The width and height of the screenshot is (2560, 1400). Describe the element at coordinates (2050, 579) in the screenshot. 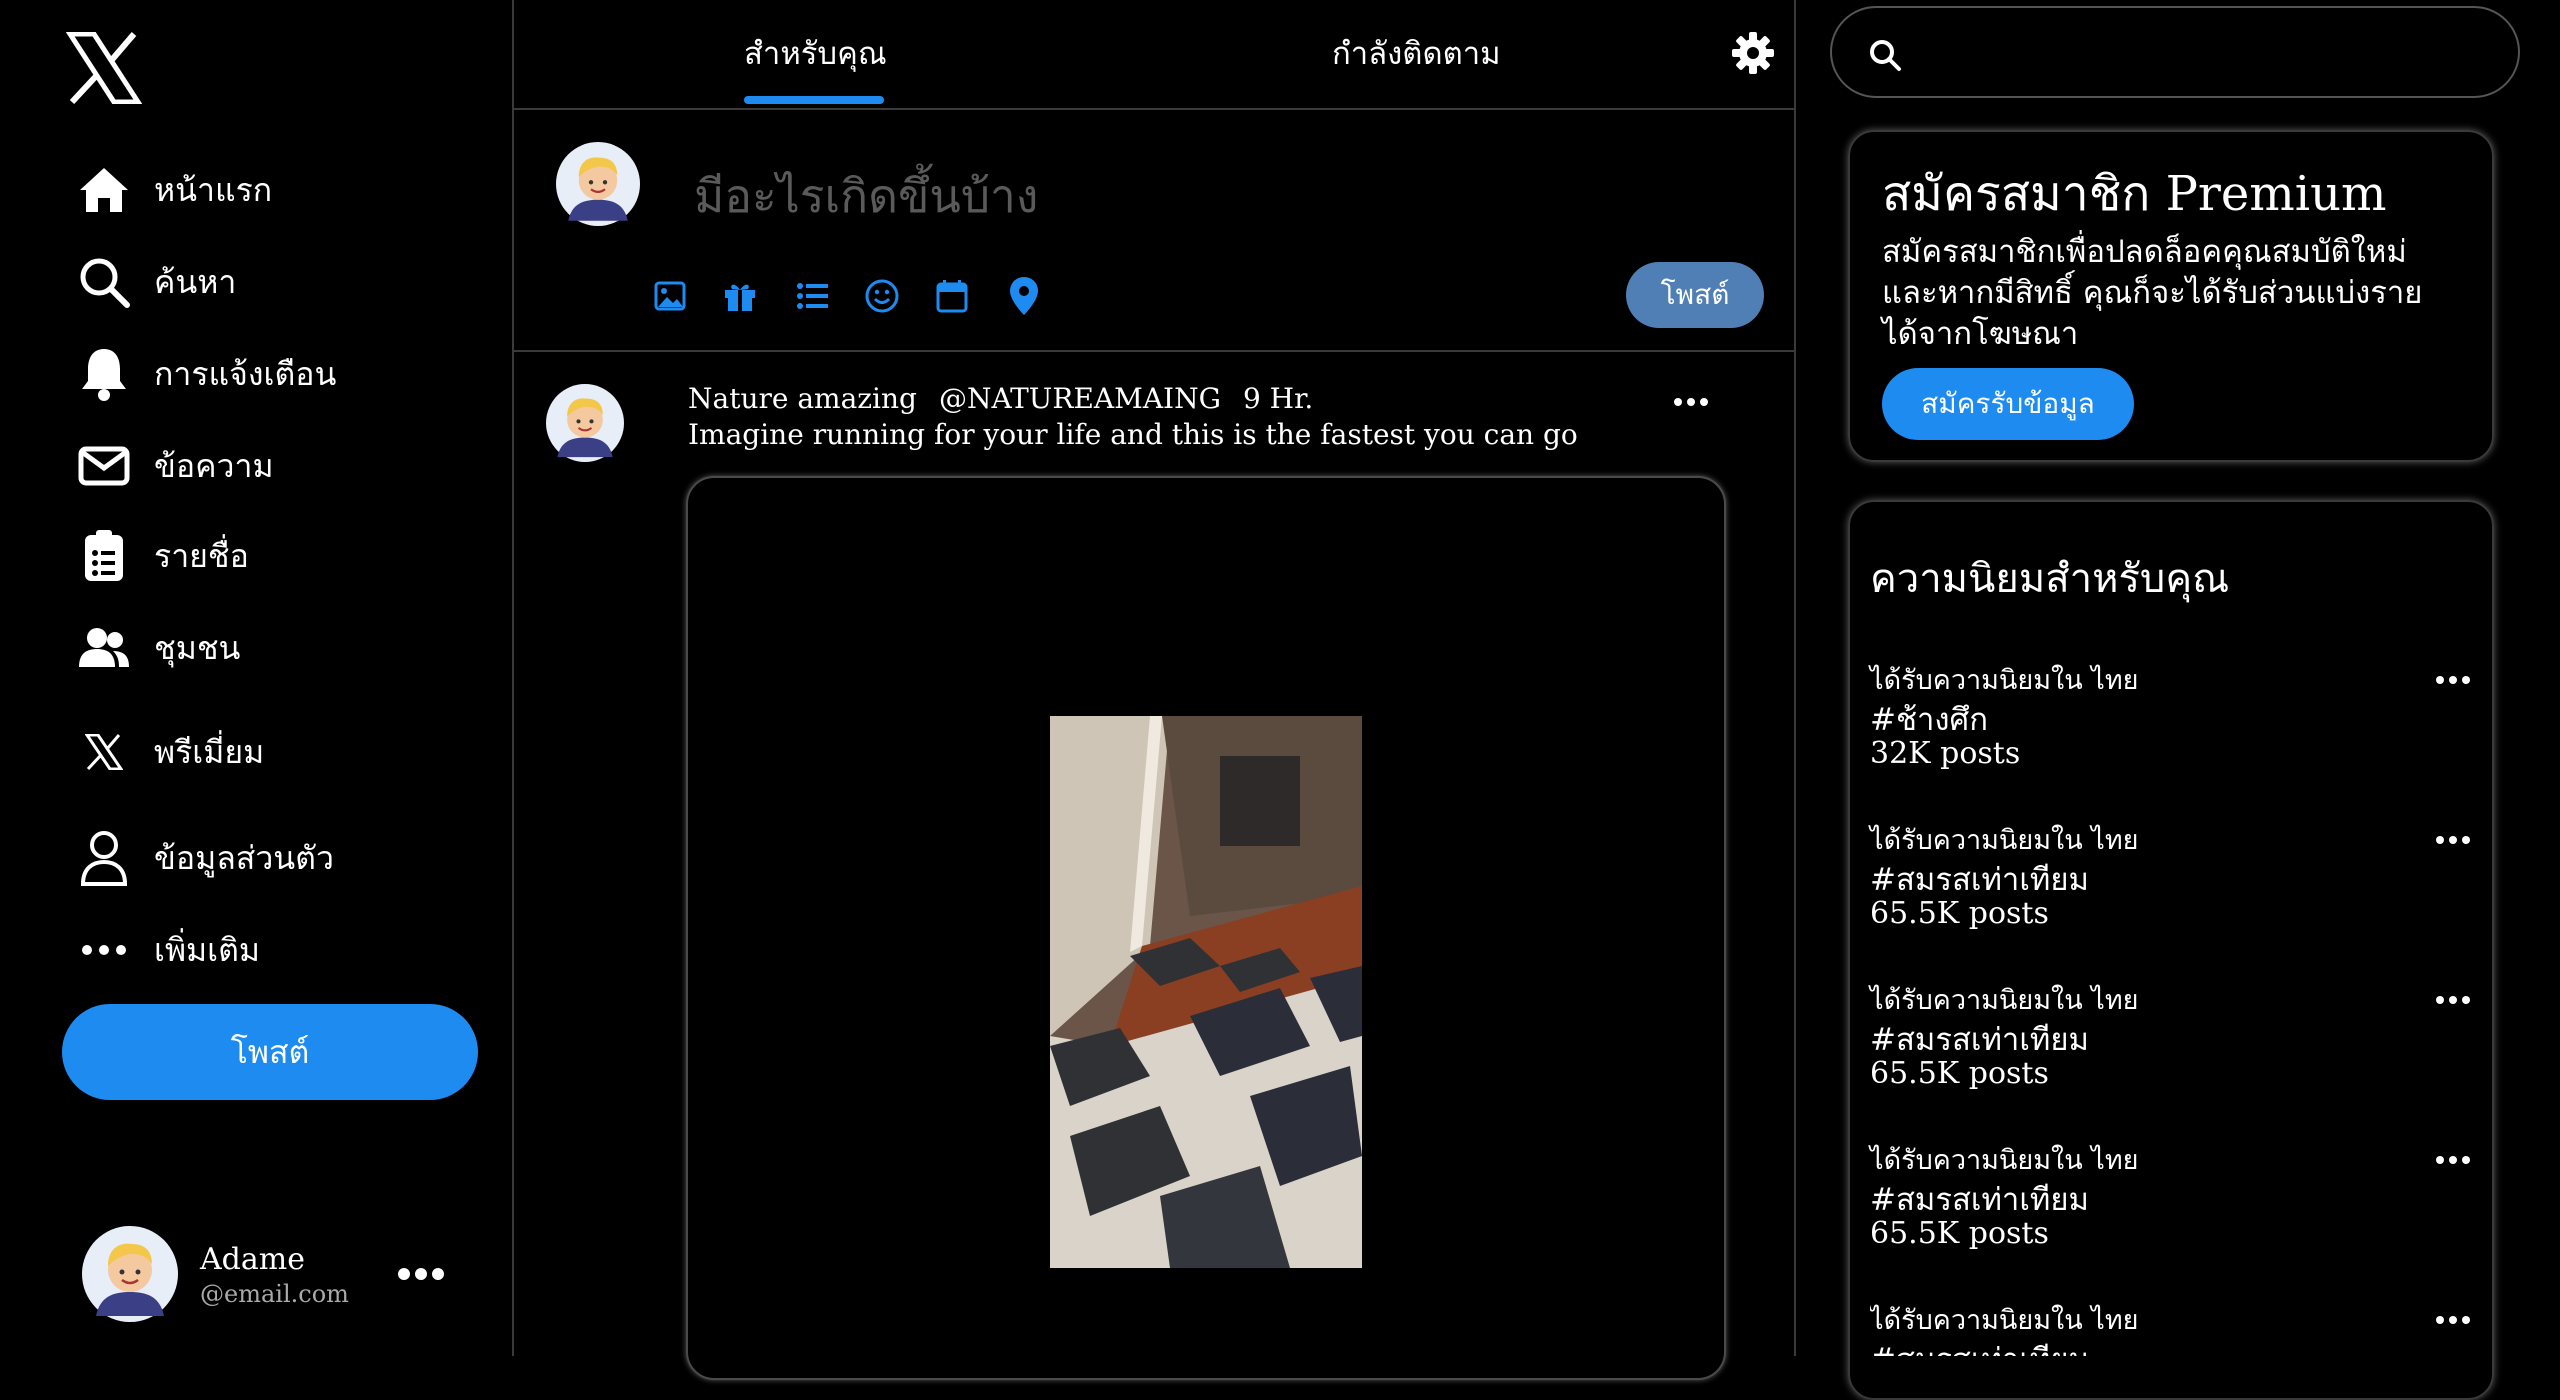

I see `trends-title: ความนิยมสำหรับคุณ` at that location.